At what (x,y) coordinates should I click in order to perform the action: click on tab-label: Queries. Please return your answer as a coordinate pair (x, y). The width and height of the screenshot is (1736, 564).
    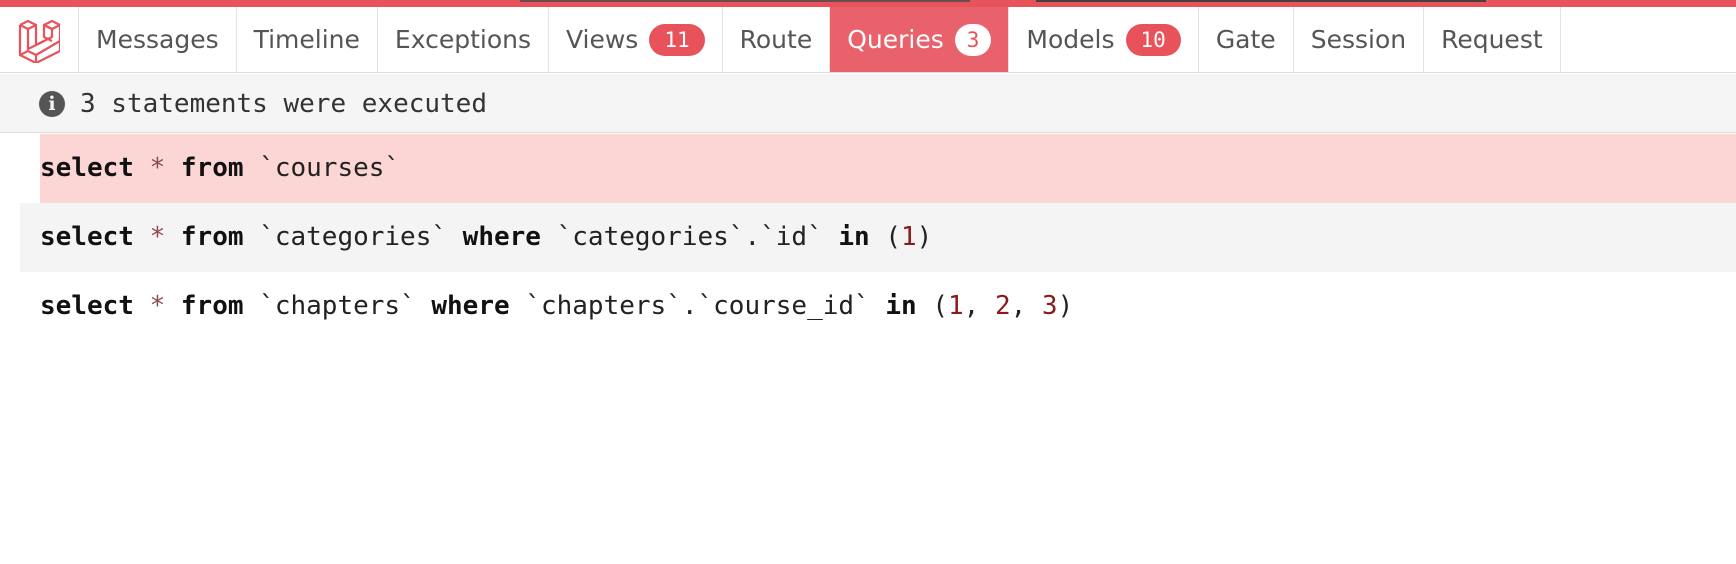
    Looking at the image, I should click on (895, 39).